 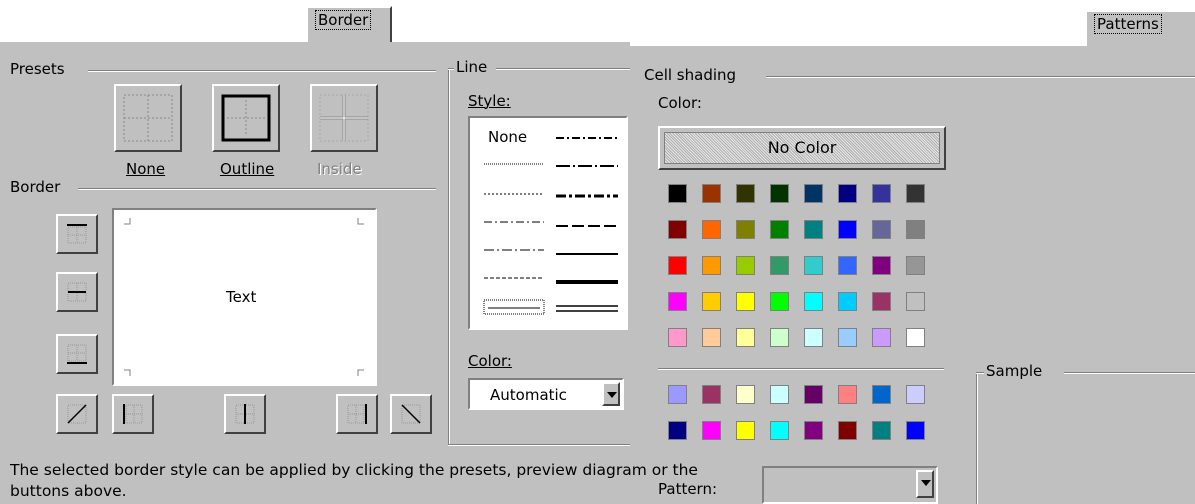 What do you see at coordinates (528, 395) in the screenshot?
I see `line-color-value: Automatic` at bounding box center [528, 395].